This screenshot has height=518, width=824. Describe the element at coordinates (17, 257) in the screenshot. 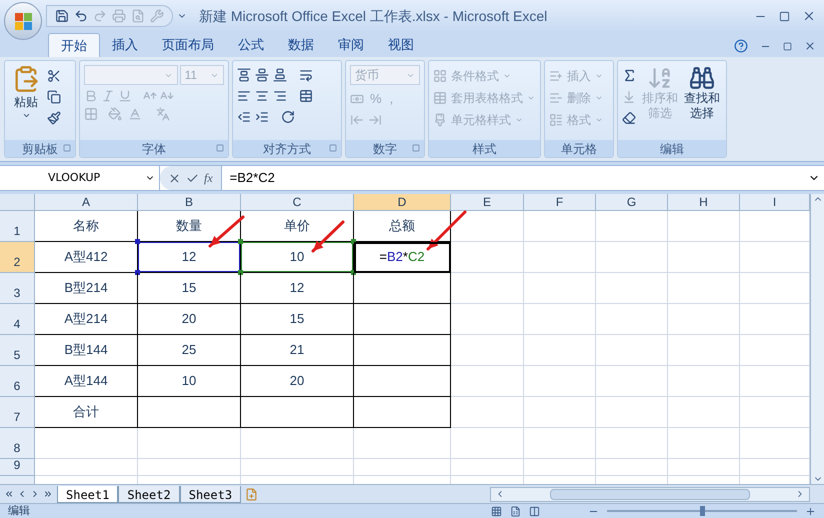

I see `row-header: 2` at that location.